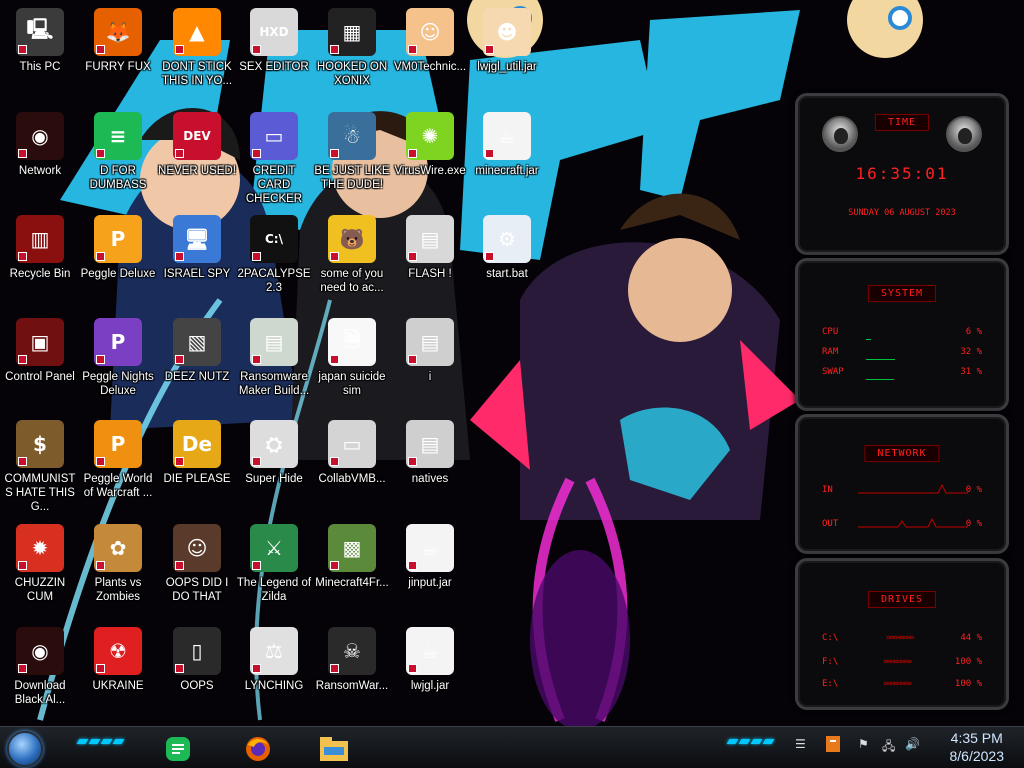  Describe the element at coordinates (352, 339) in the screenshot. I see `japan-suicide-glyph: 🗎` at that location.